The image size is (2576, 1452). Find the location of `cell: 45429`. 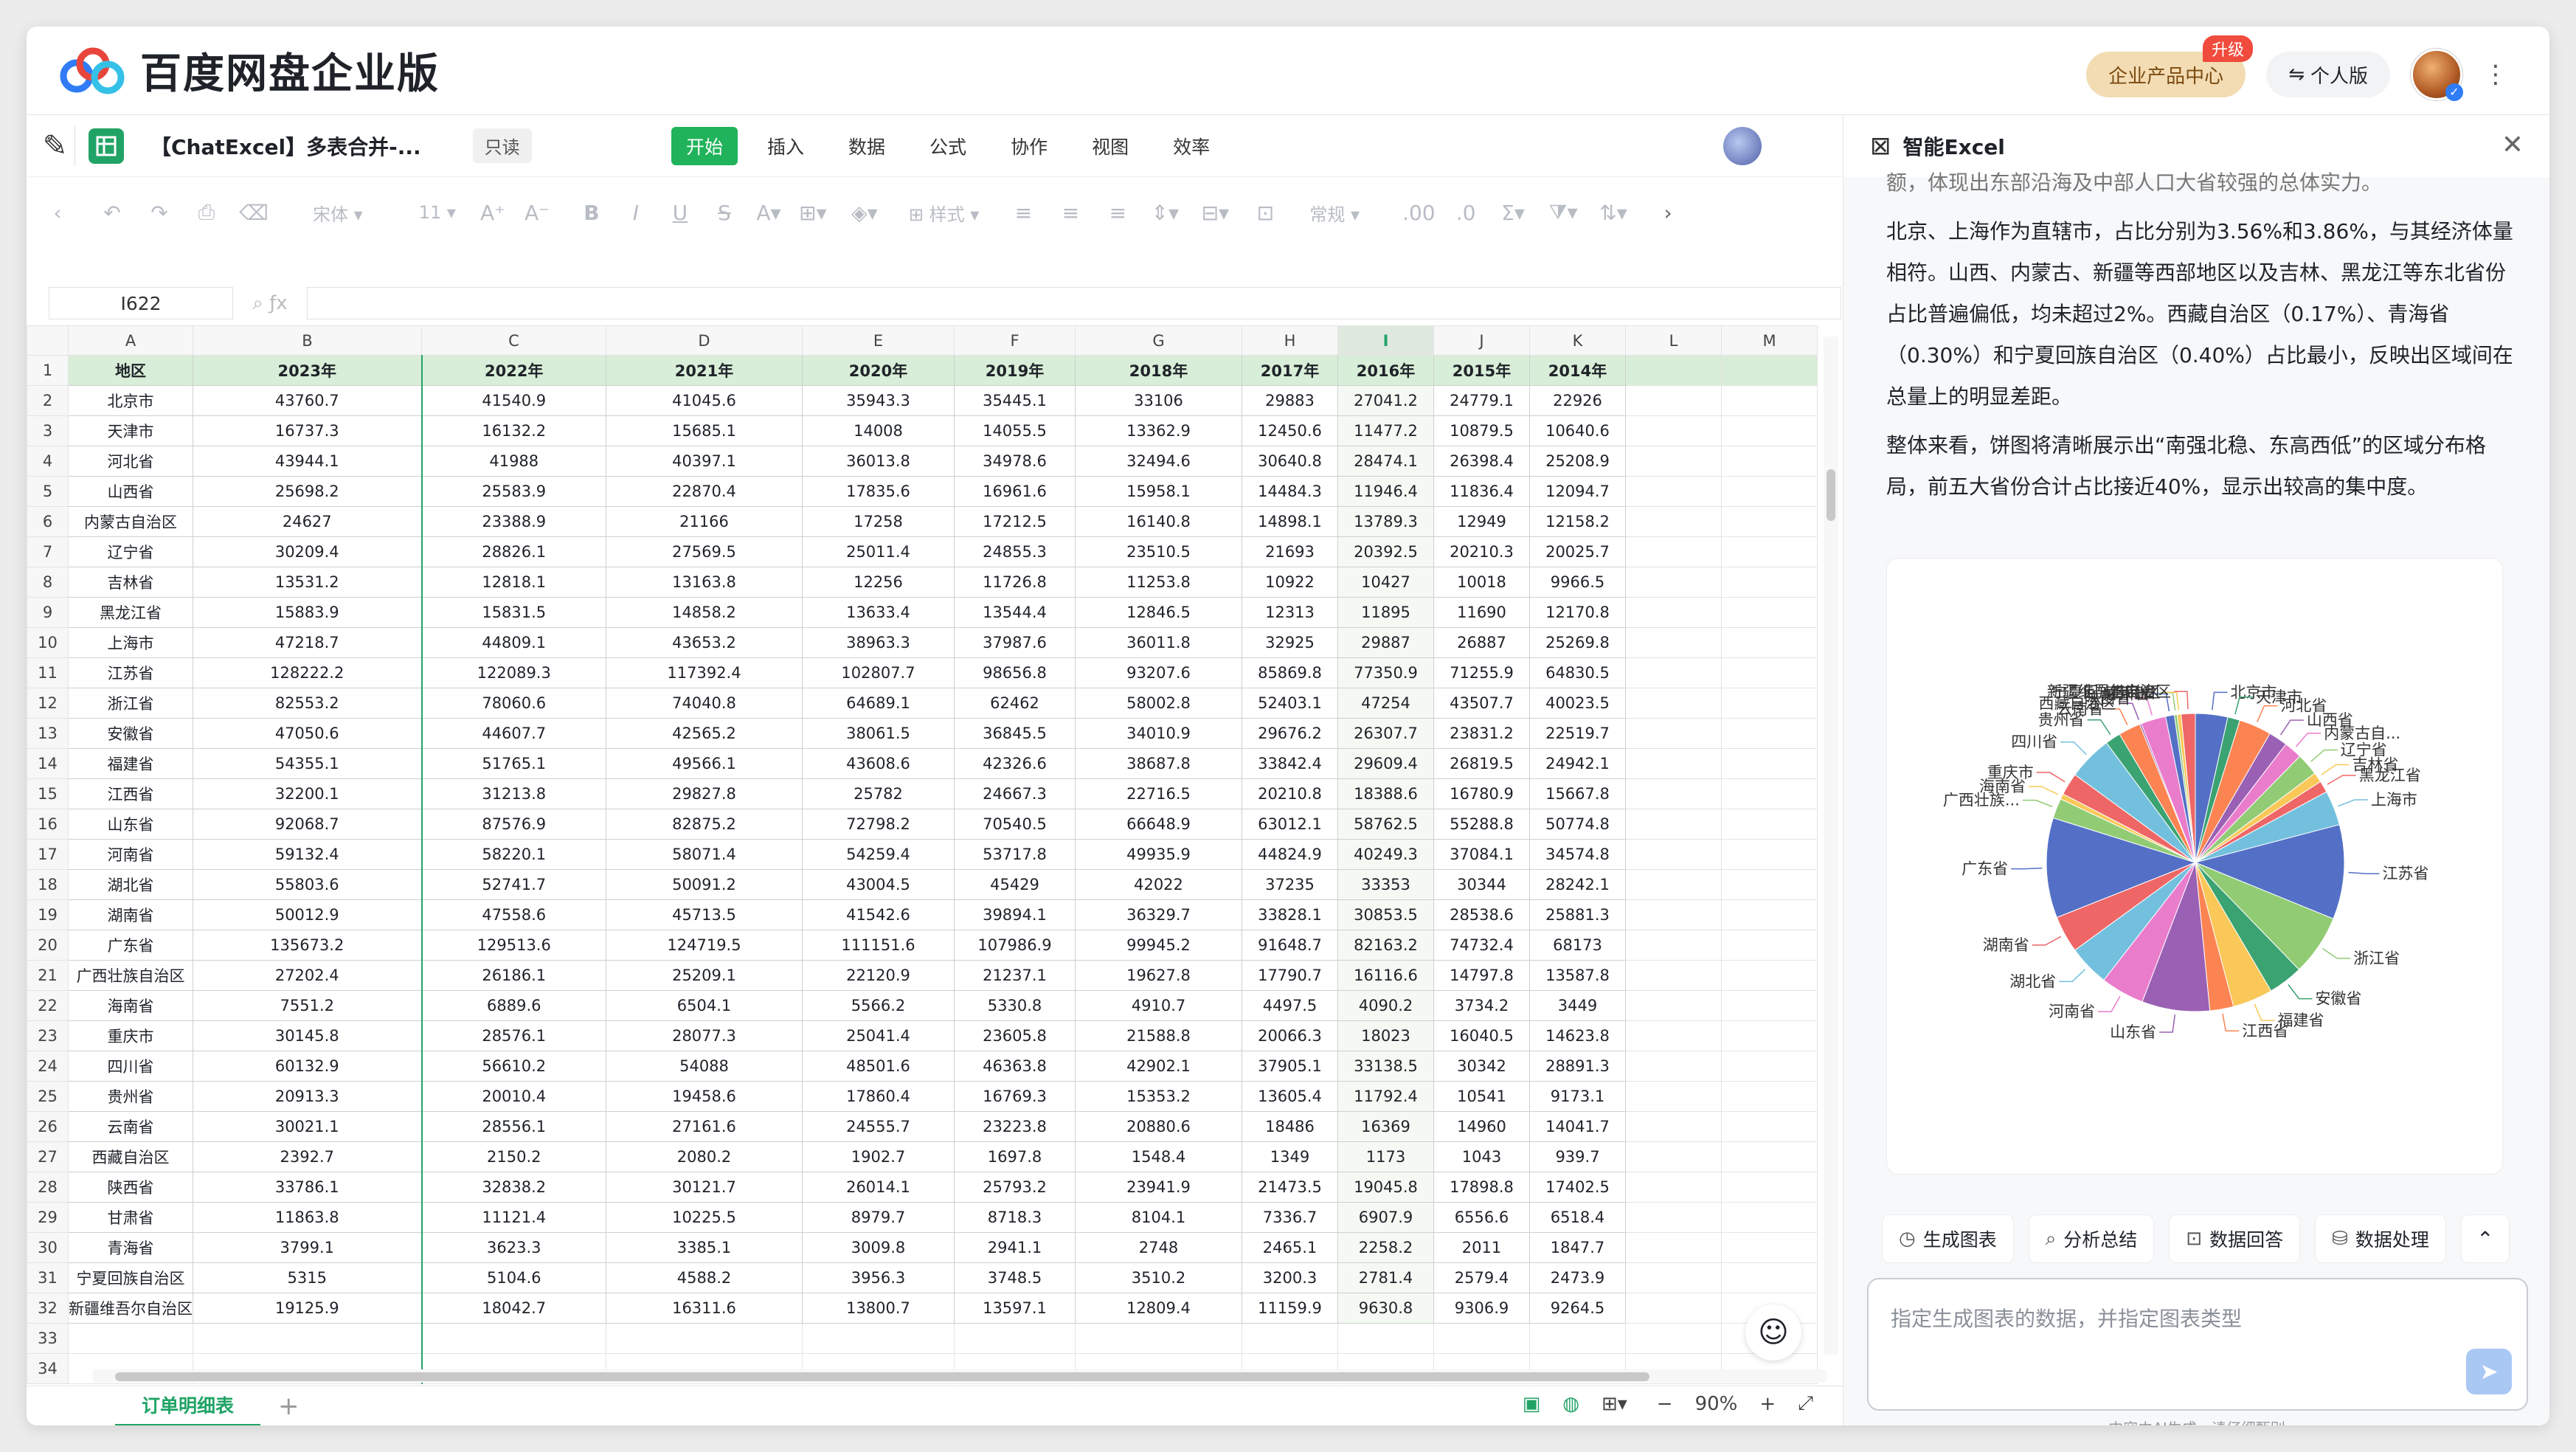

cell: 45429 is located at coordinates (1015, 884).